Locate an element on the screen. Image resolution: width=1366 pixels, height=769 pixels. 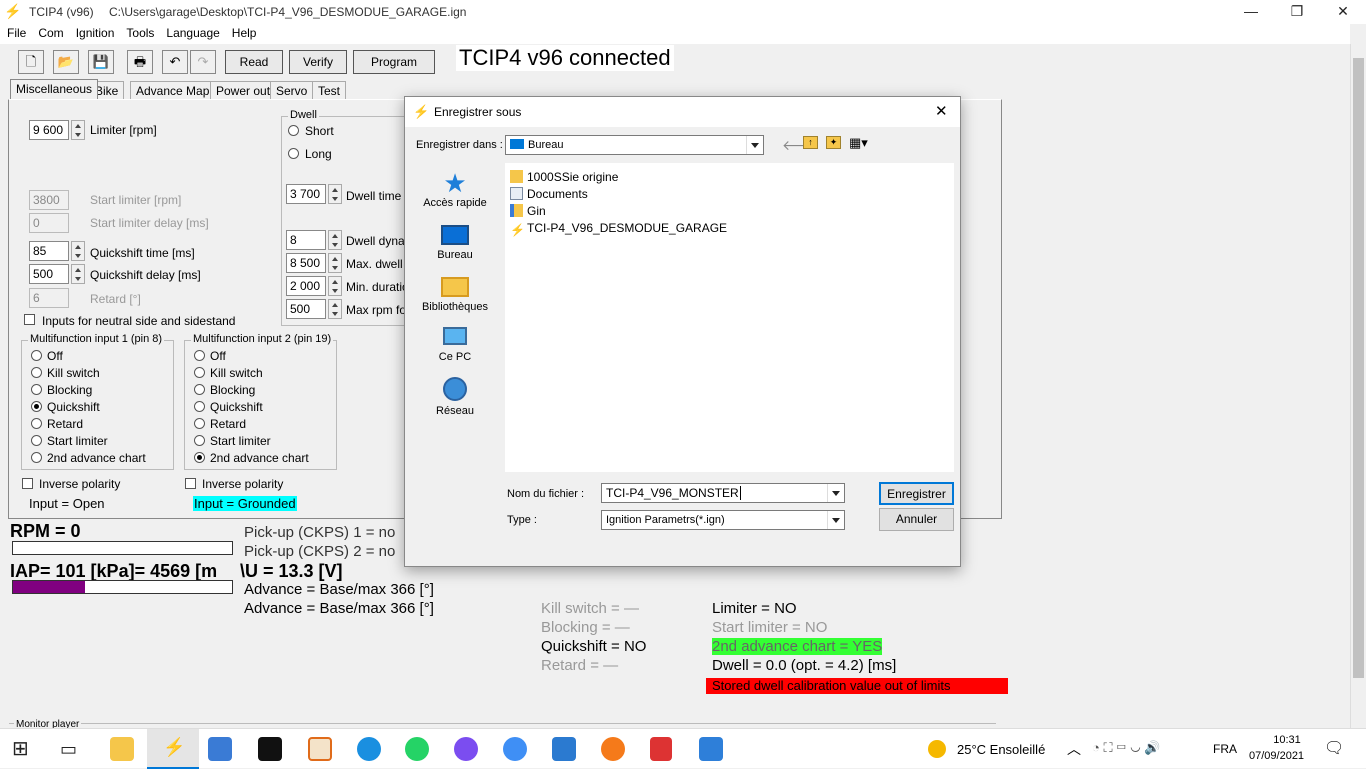
new-file-icon: 🗋 is located at coordinates (31, 62).